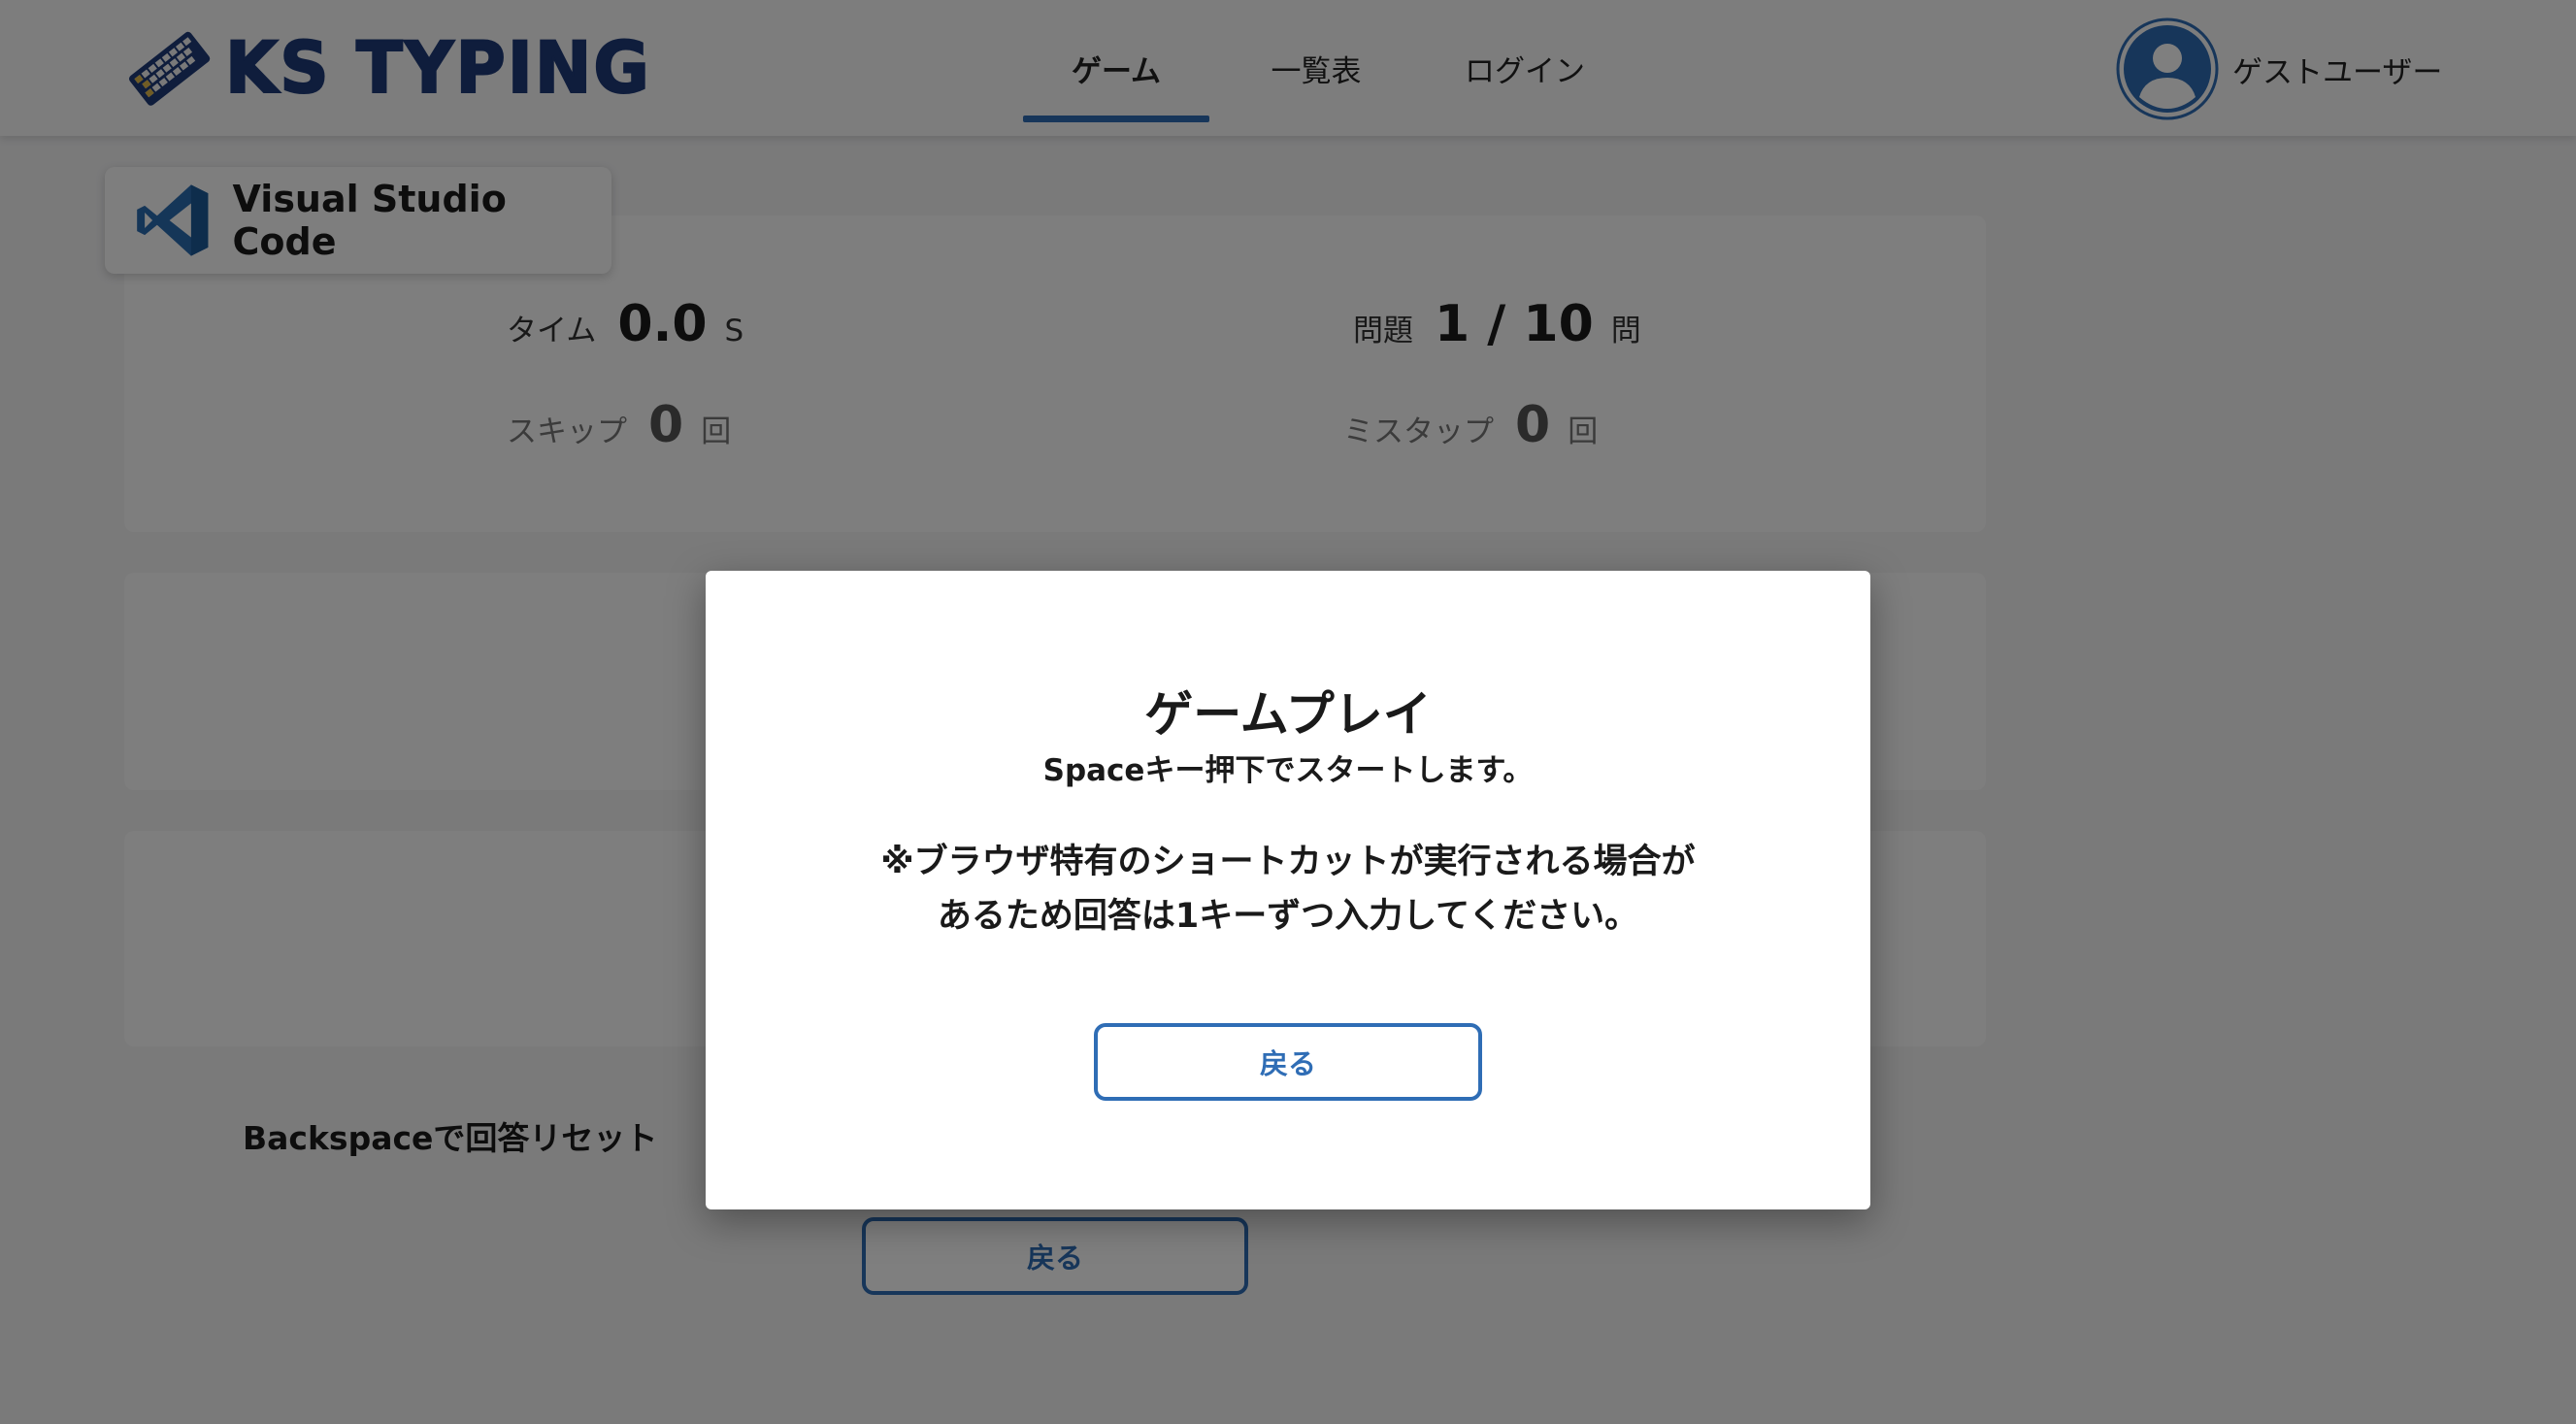 The height and width of the screenshot is (1424, 2576). What do you see at coordinates (1288, 770) in the screenshot?
I see `modal-subtitle: Spaceキー押下でスタートします。` at bounding box center [1288, 770].